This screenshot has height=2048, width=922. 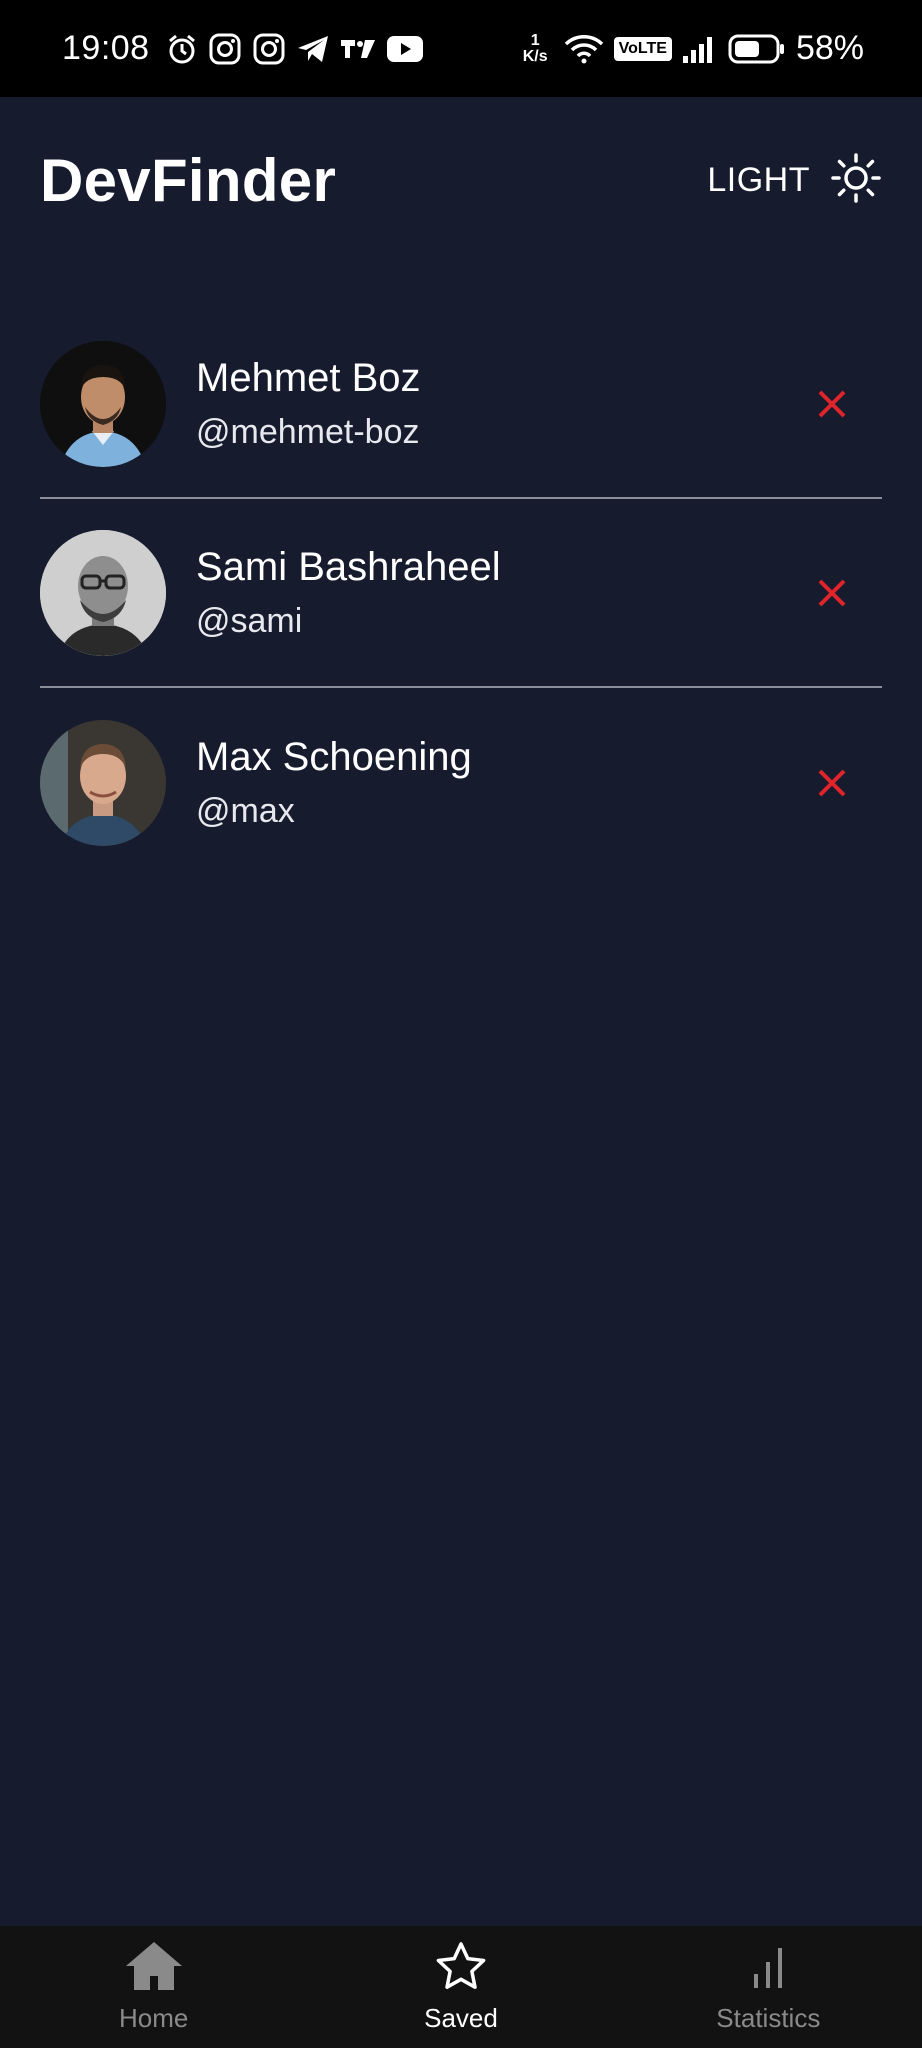 I want to click on bottom-nav: Home Saved Statistics, so click(x=461, y=1987).